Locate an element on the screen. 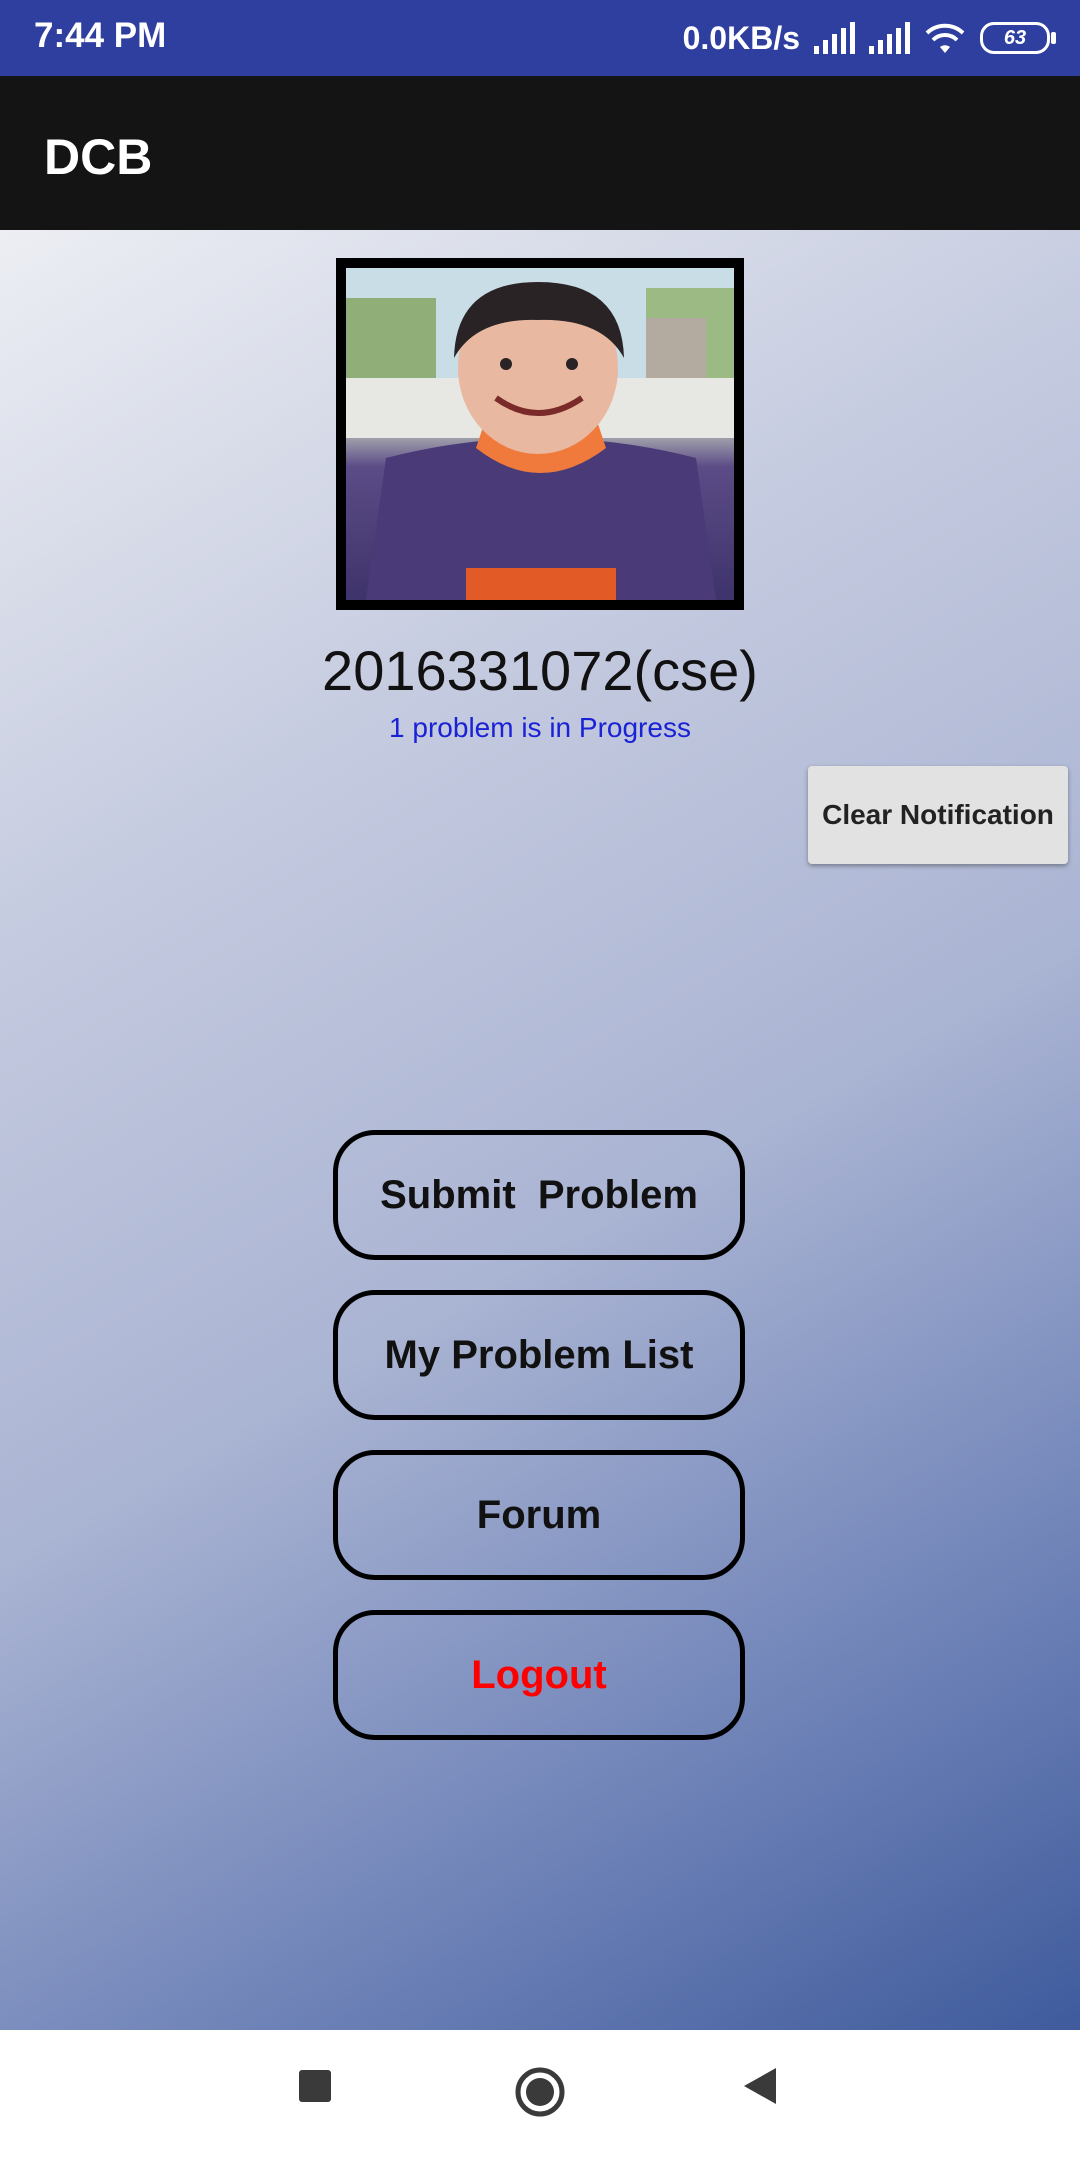 The image size is (1080, 2160). profile-photo is located at coordinates (540, 434).